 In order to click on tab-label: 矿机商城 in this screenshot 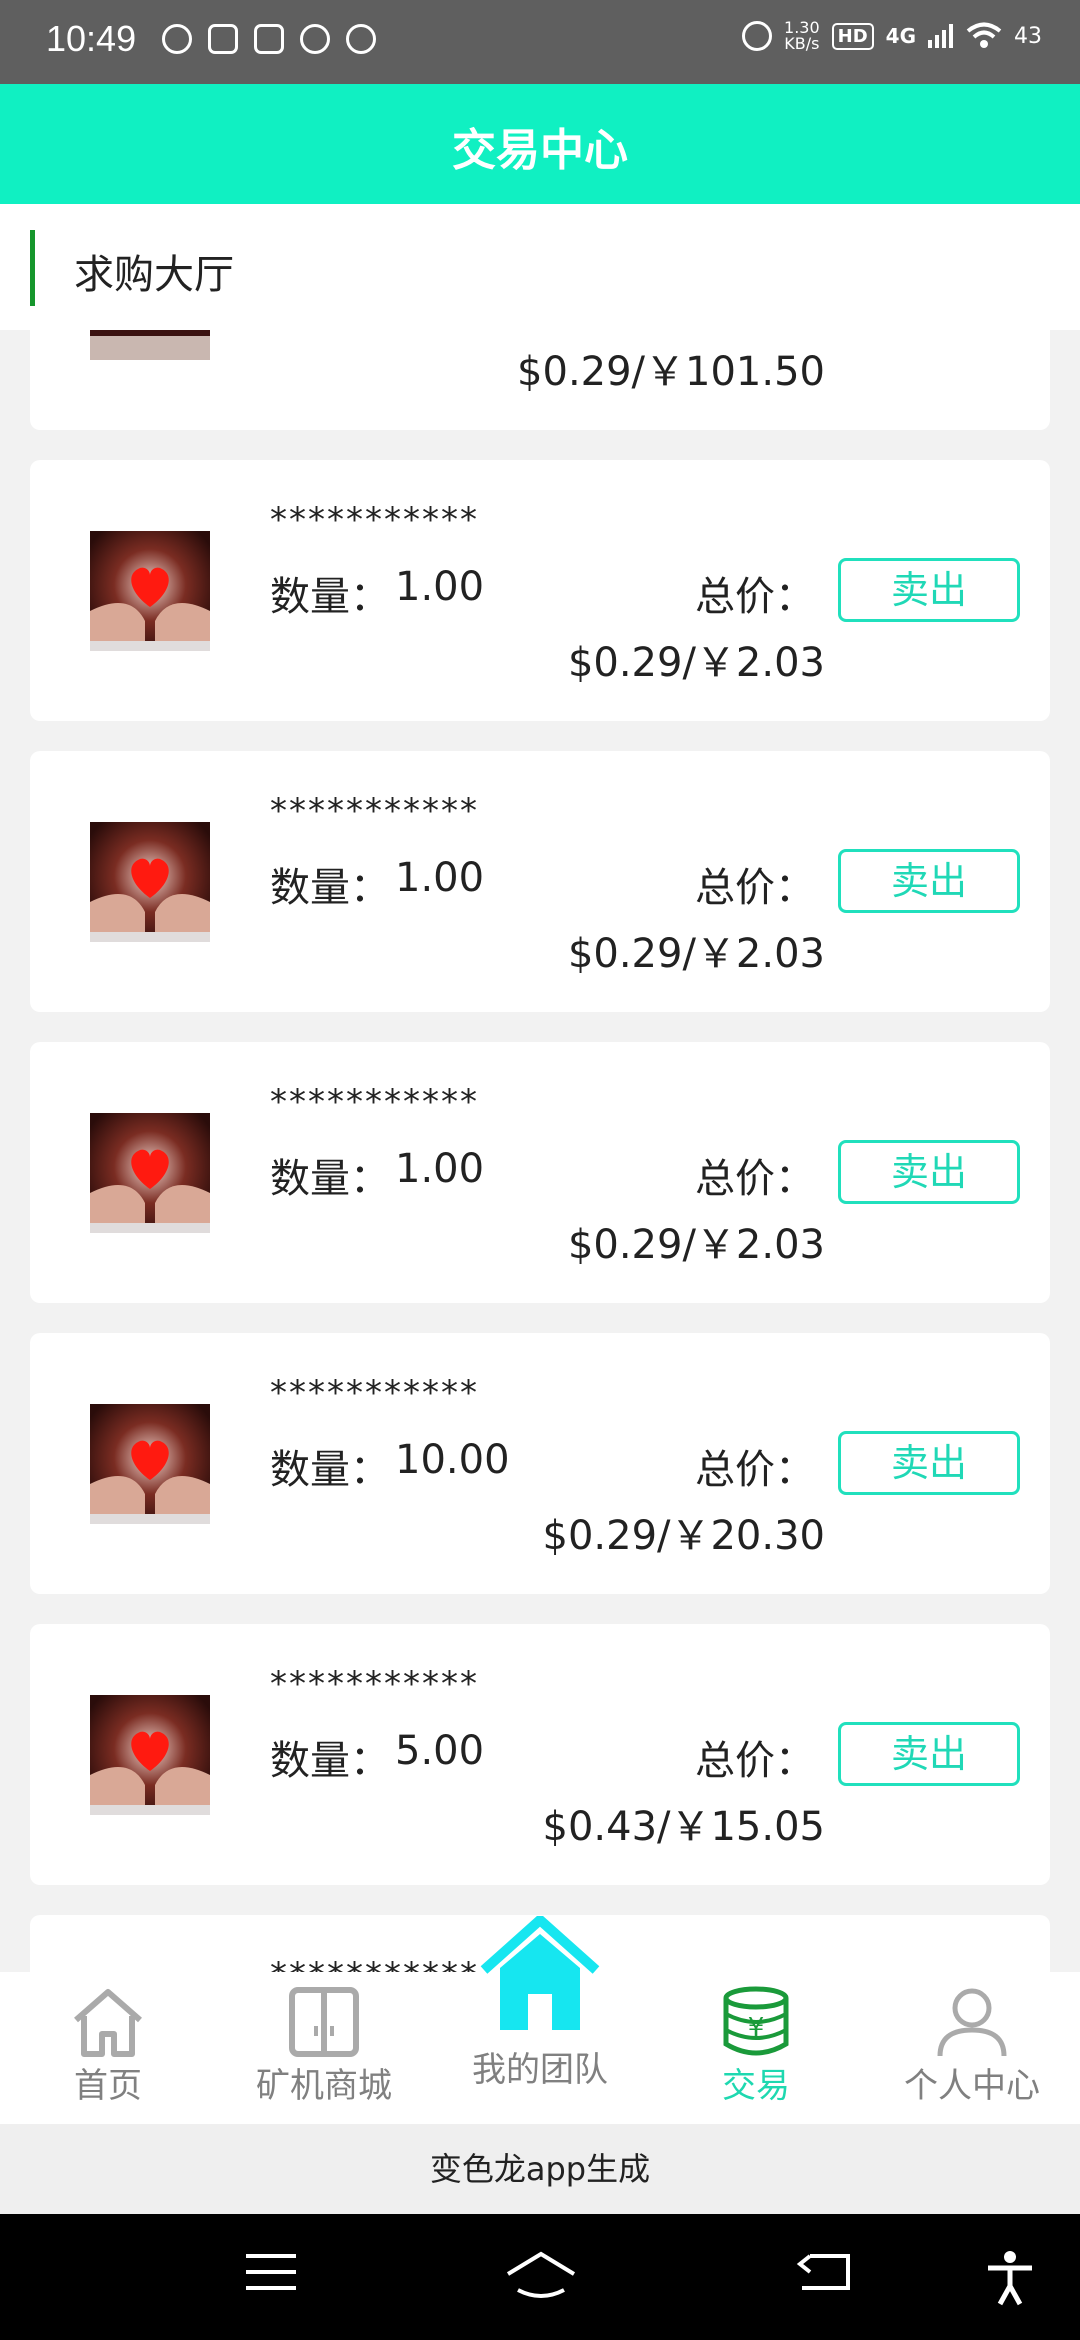, I will do `click(324, 2086)`.